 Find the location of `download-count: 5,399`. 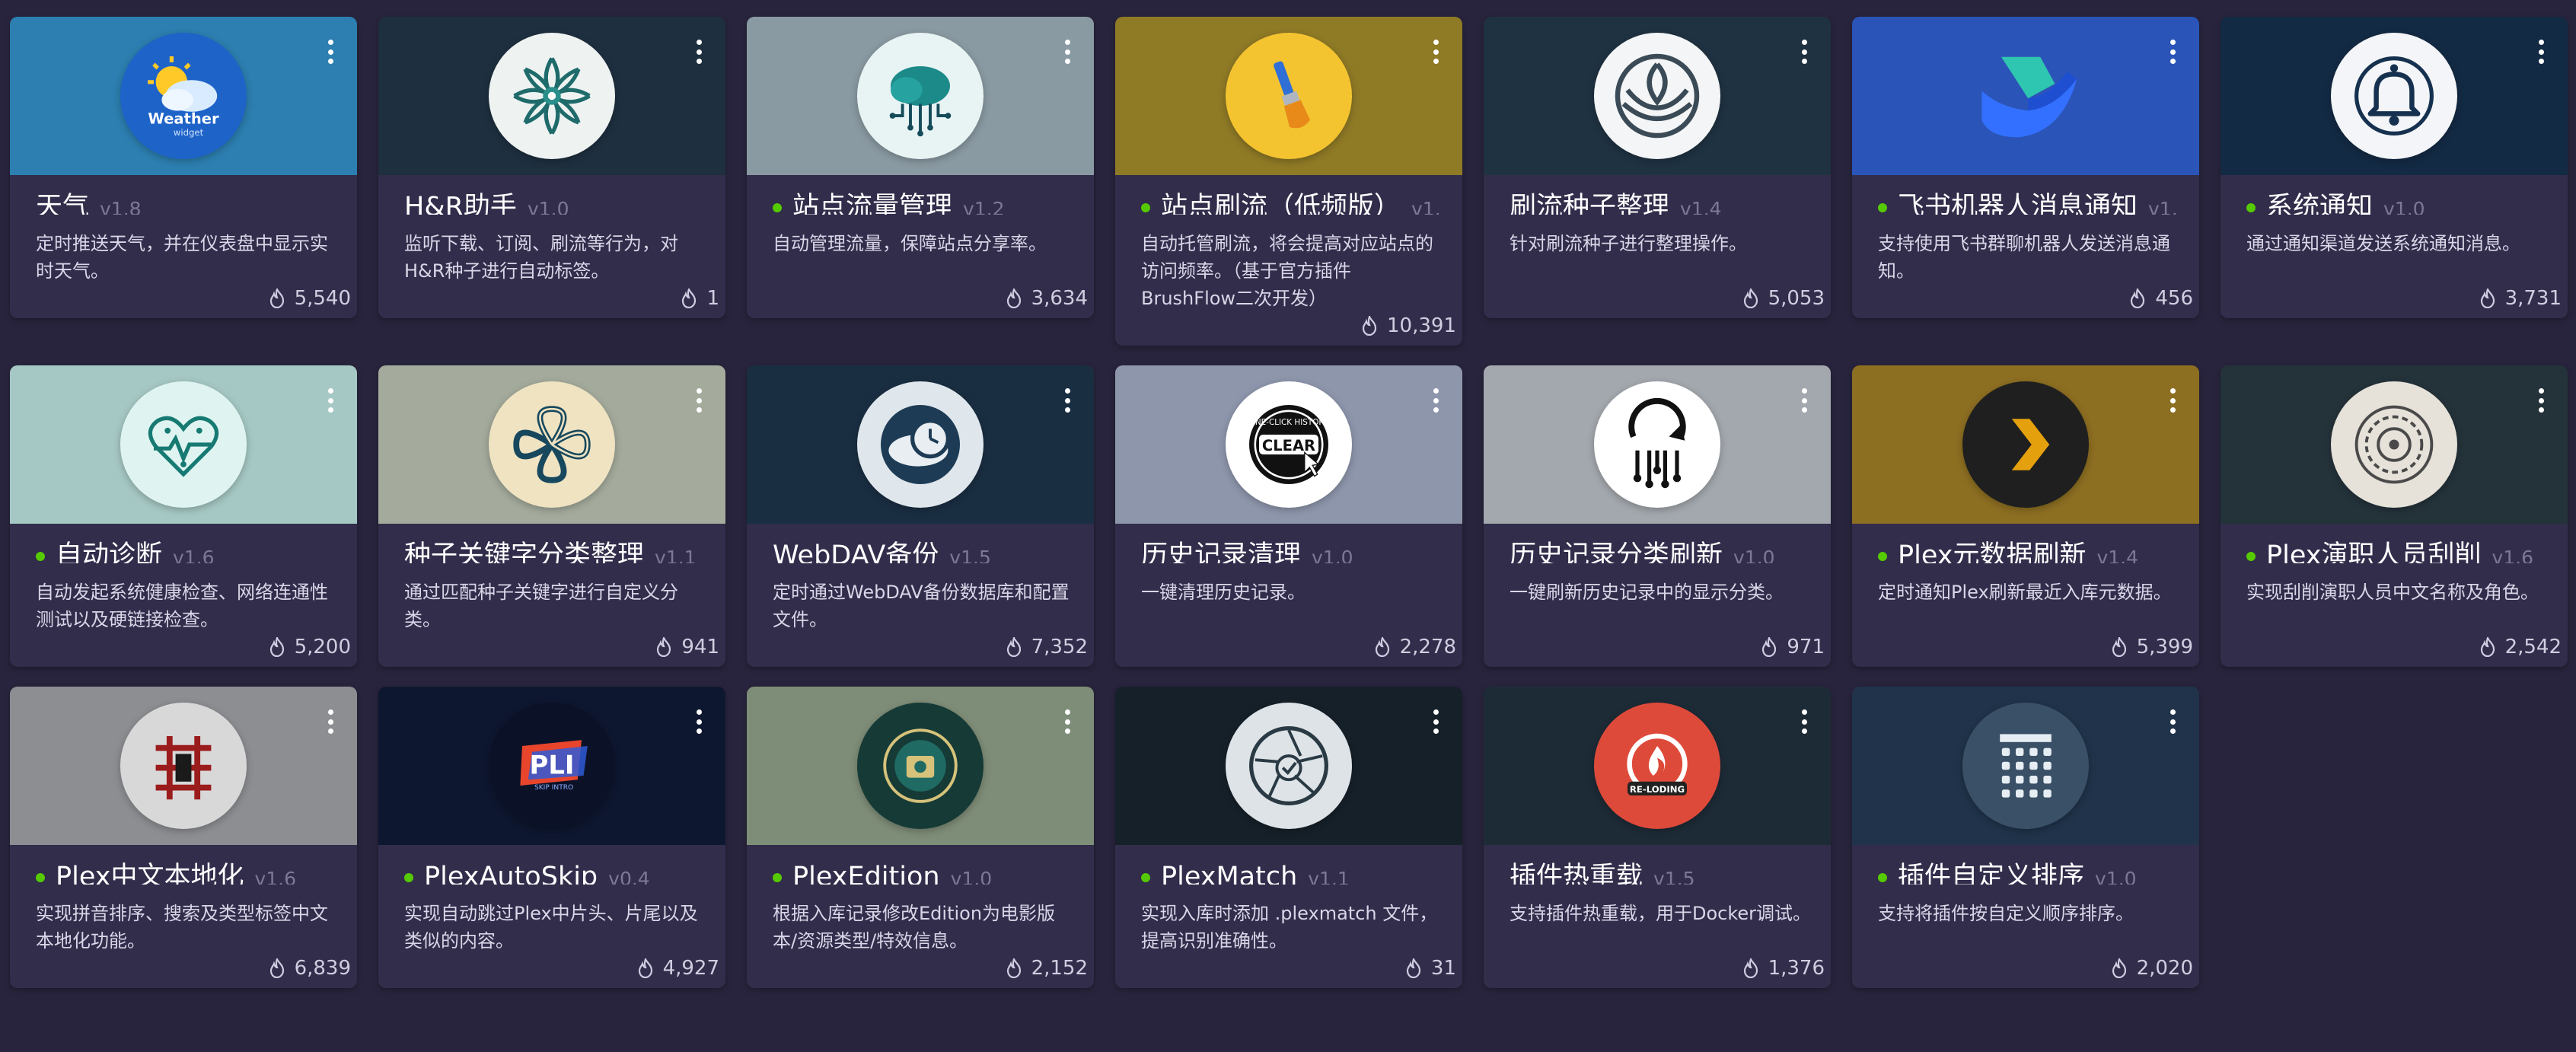

download-count: 5,399 is located at coordinates (2164, 647).